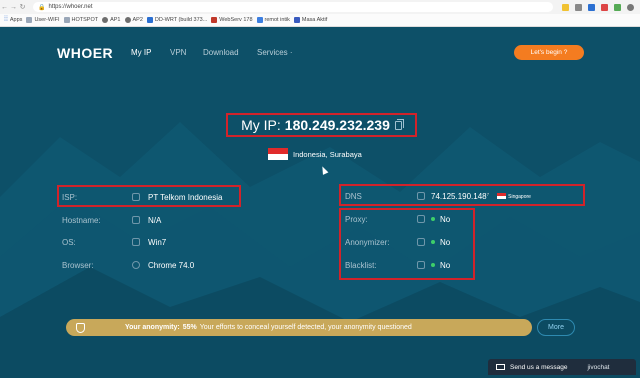 The image size is (640, 378). What do you see at coordinates (273, 20) in the screenshot?
I see `bookmark-remot: remot intik` at bounding box center [273, 20].